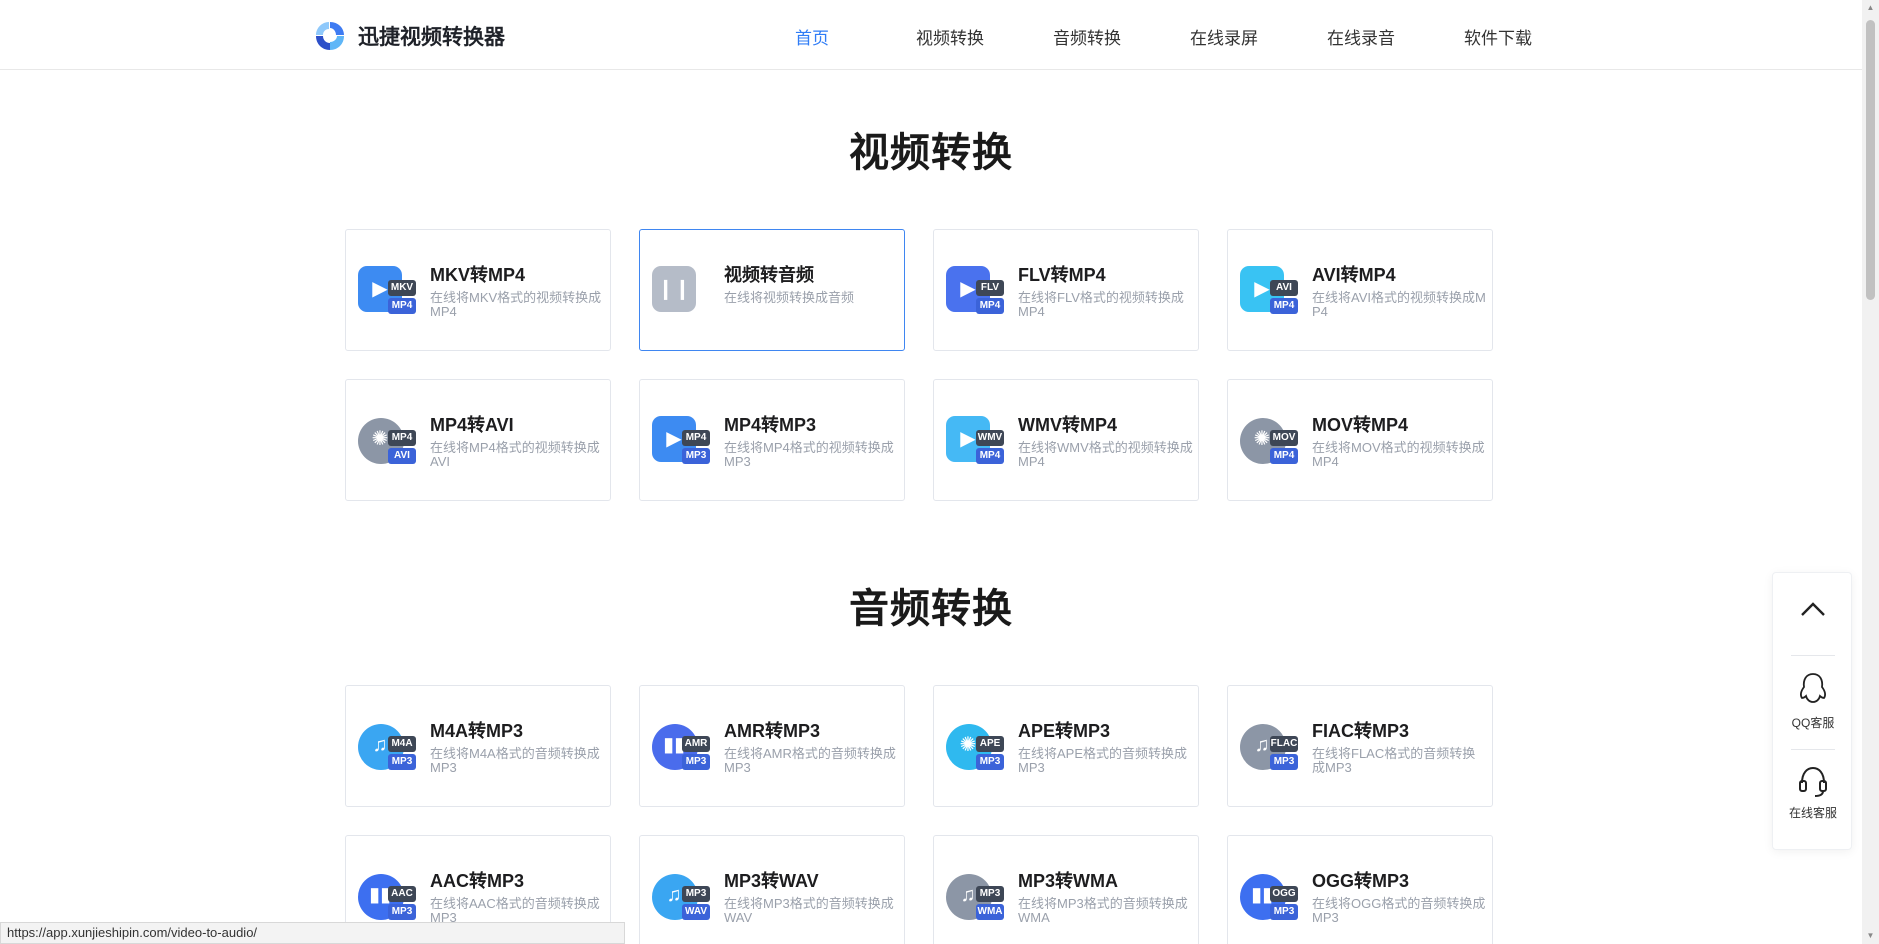 This screenshot has height=944, width=1879. I want to click on card-title: APE转MP3, so click(1064, 731).